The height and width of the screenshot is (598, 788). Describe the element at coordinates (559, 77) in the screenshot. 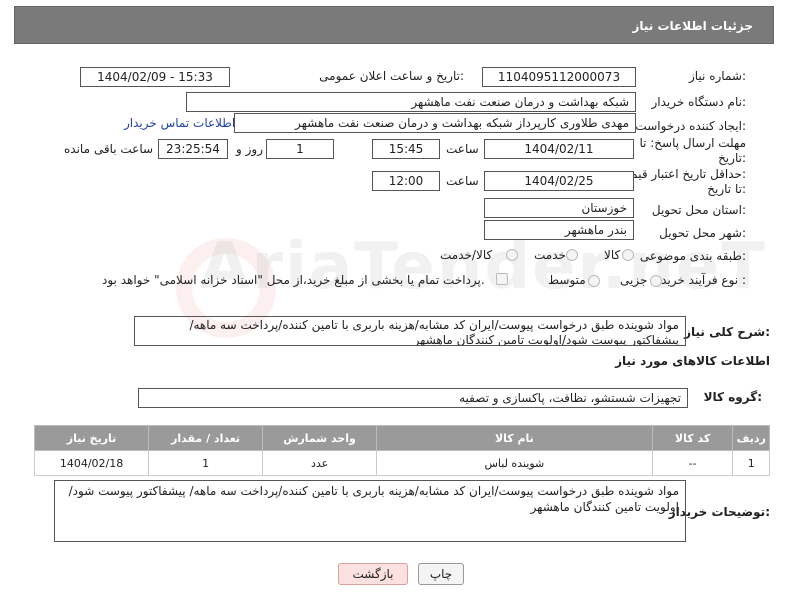

I see `need-number-field: 1104095112000073` at that location.